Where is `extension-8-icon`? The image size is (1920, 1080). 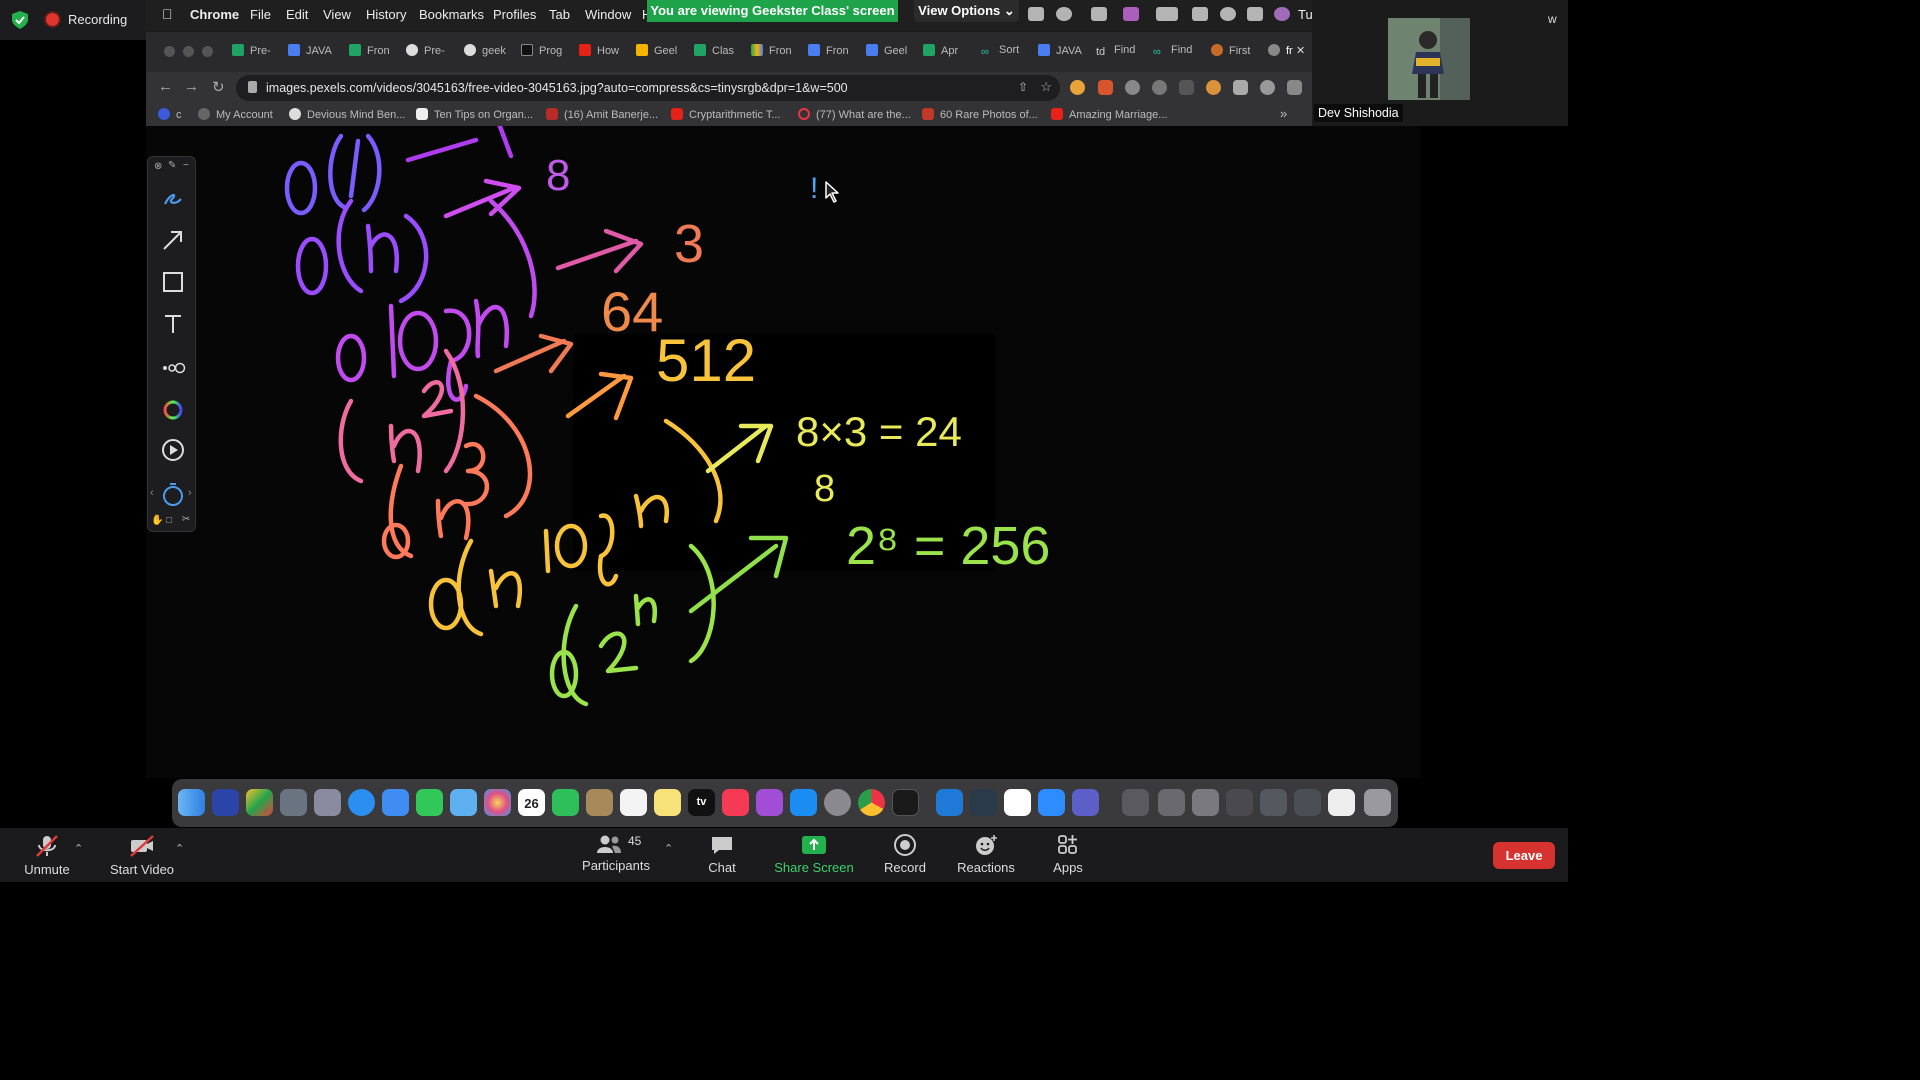
extension-8-icon is located at coordinates (1267, 87).